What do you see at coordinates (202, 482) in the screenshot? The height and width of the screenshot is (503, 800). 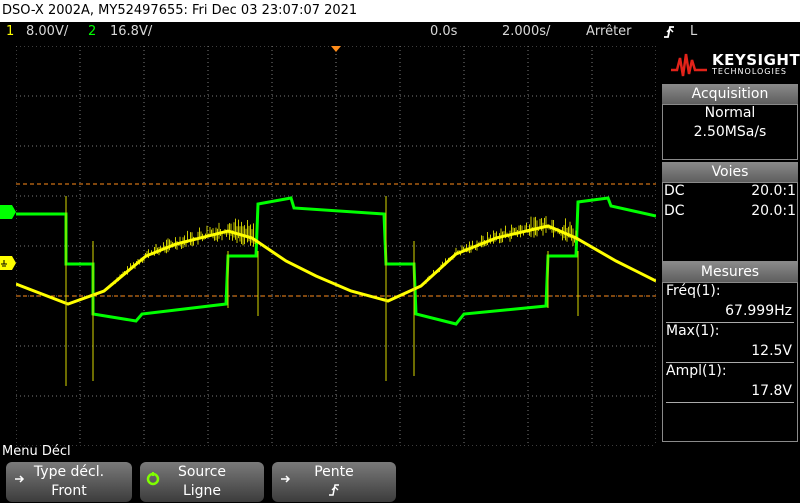 I see `softkey-source: Source Ligne` at bounding box center [202, 482].